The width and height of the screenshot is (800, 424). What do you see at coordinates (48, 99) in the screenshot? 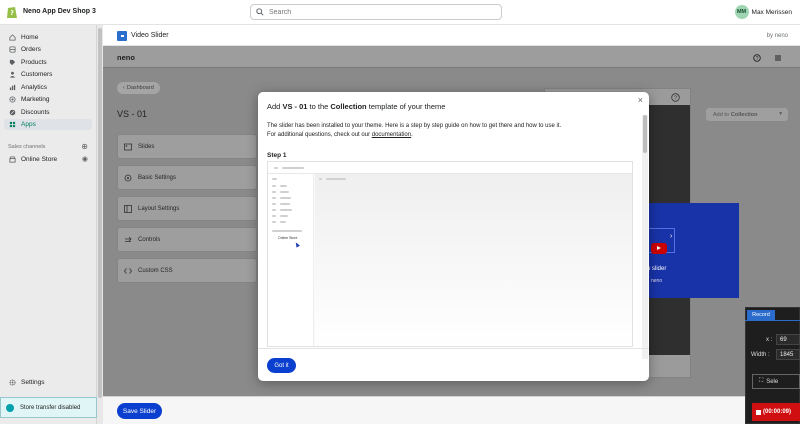
I see `sidebar-item-marketing: Marketing` at bounding box center [48, 99].